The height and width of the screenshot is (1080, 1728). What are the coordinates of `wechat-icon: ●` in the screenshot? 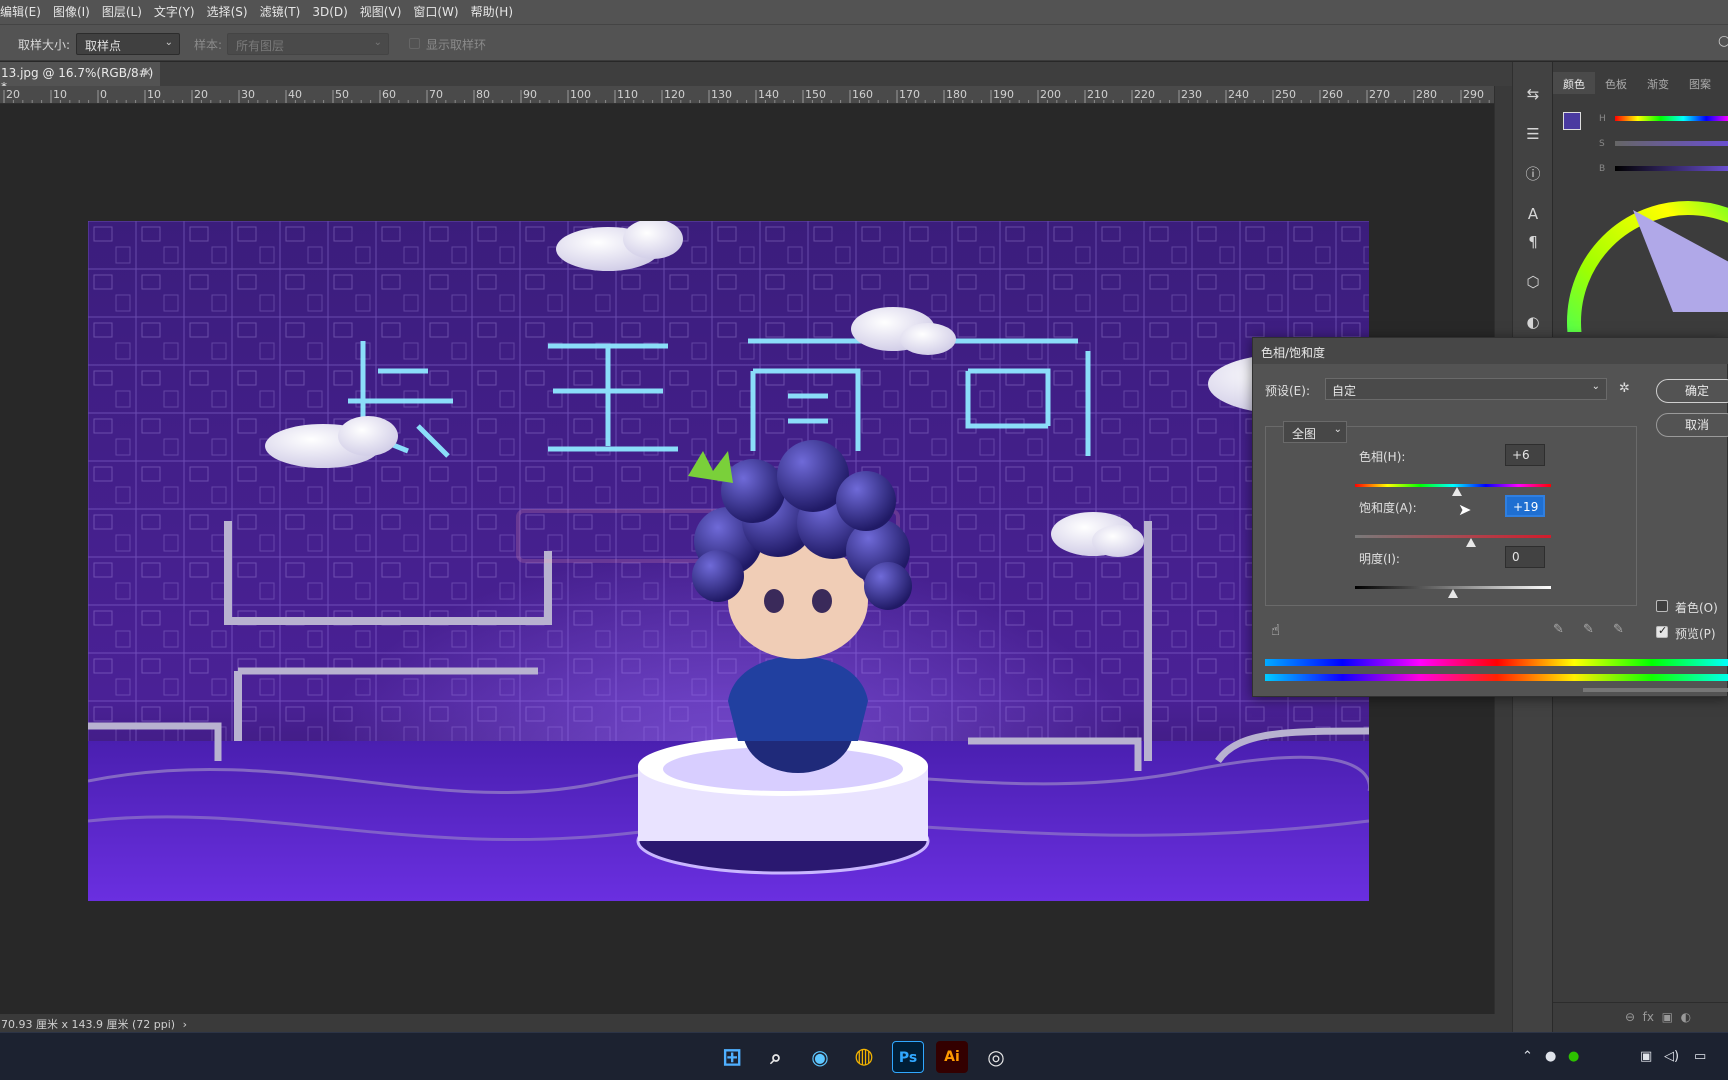 It's located at (1573, 1056).